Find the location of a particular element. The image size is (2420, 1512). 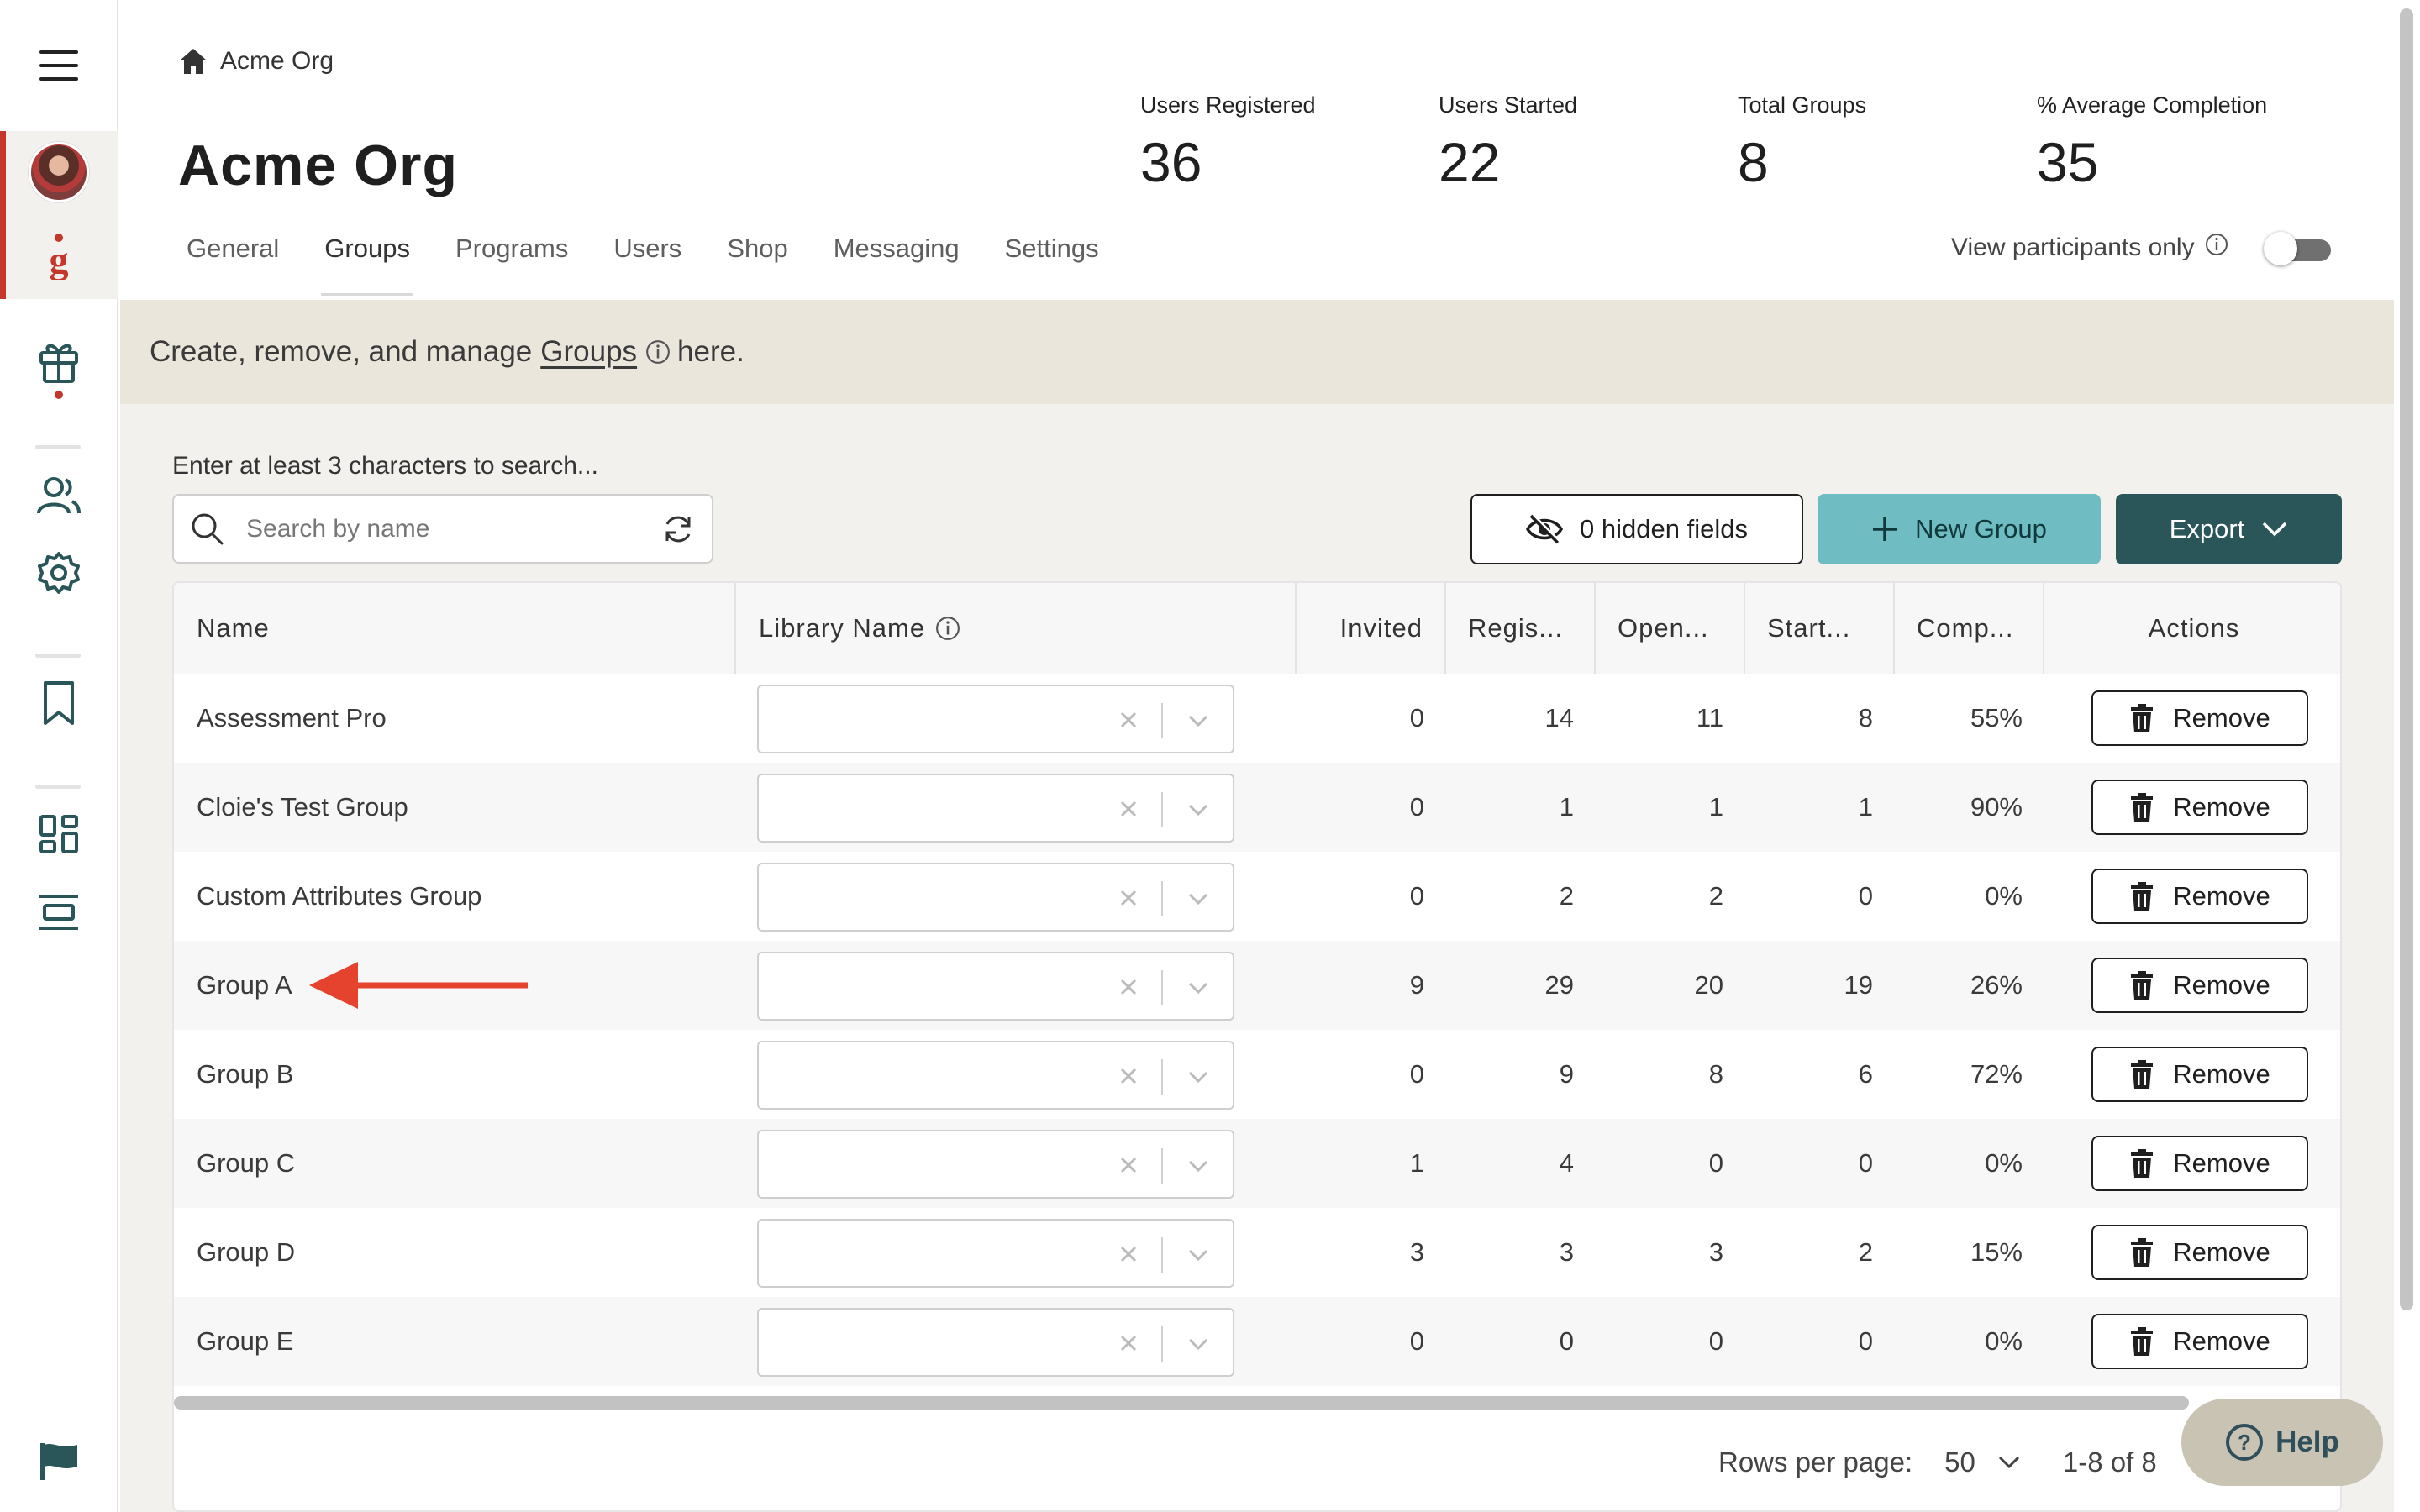

group-name: Group E is located at coordinates (245, 1341).